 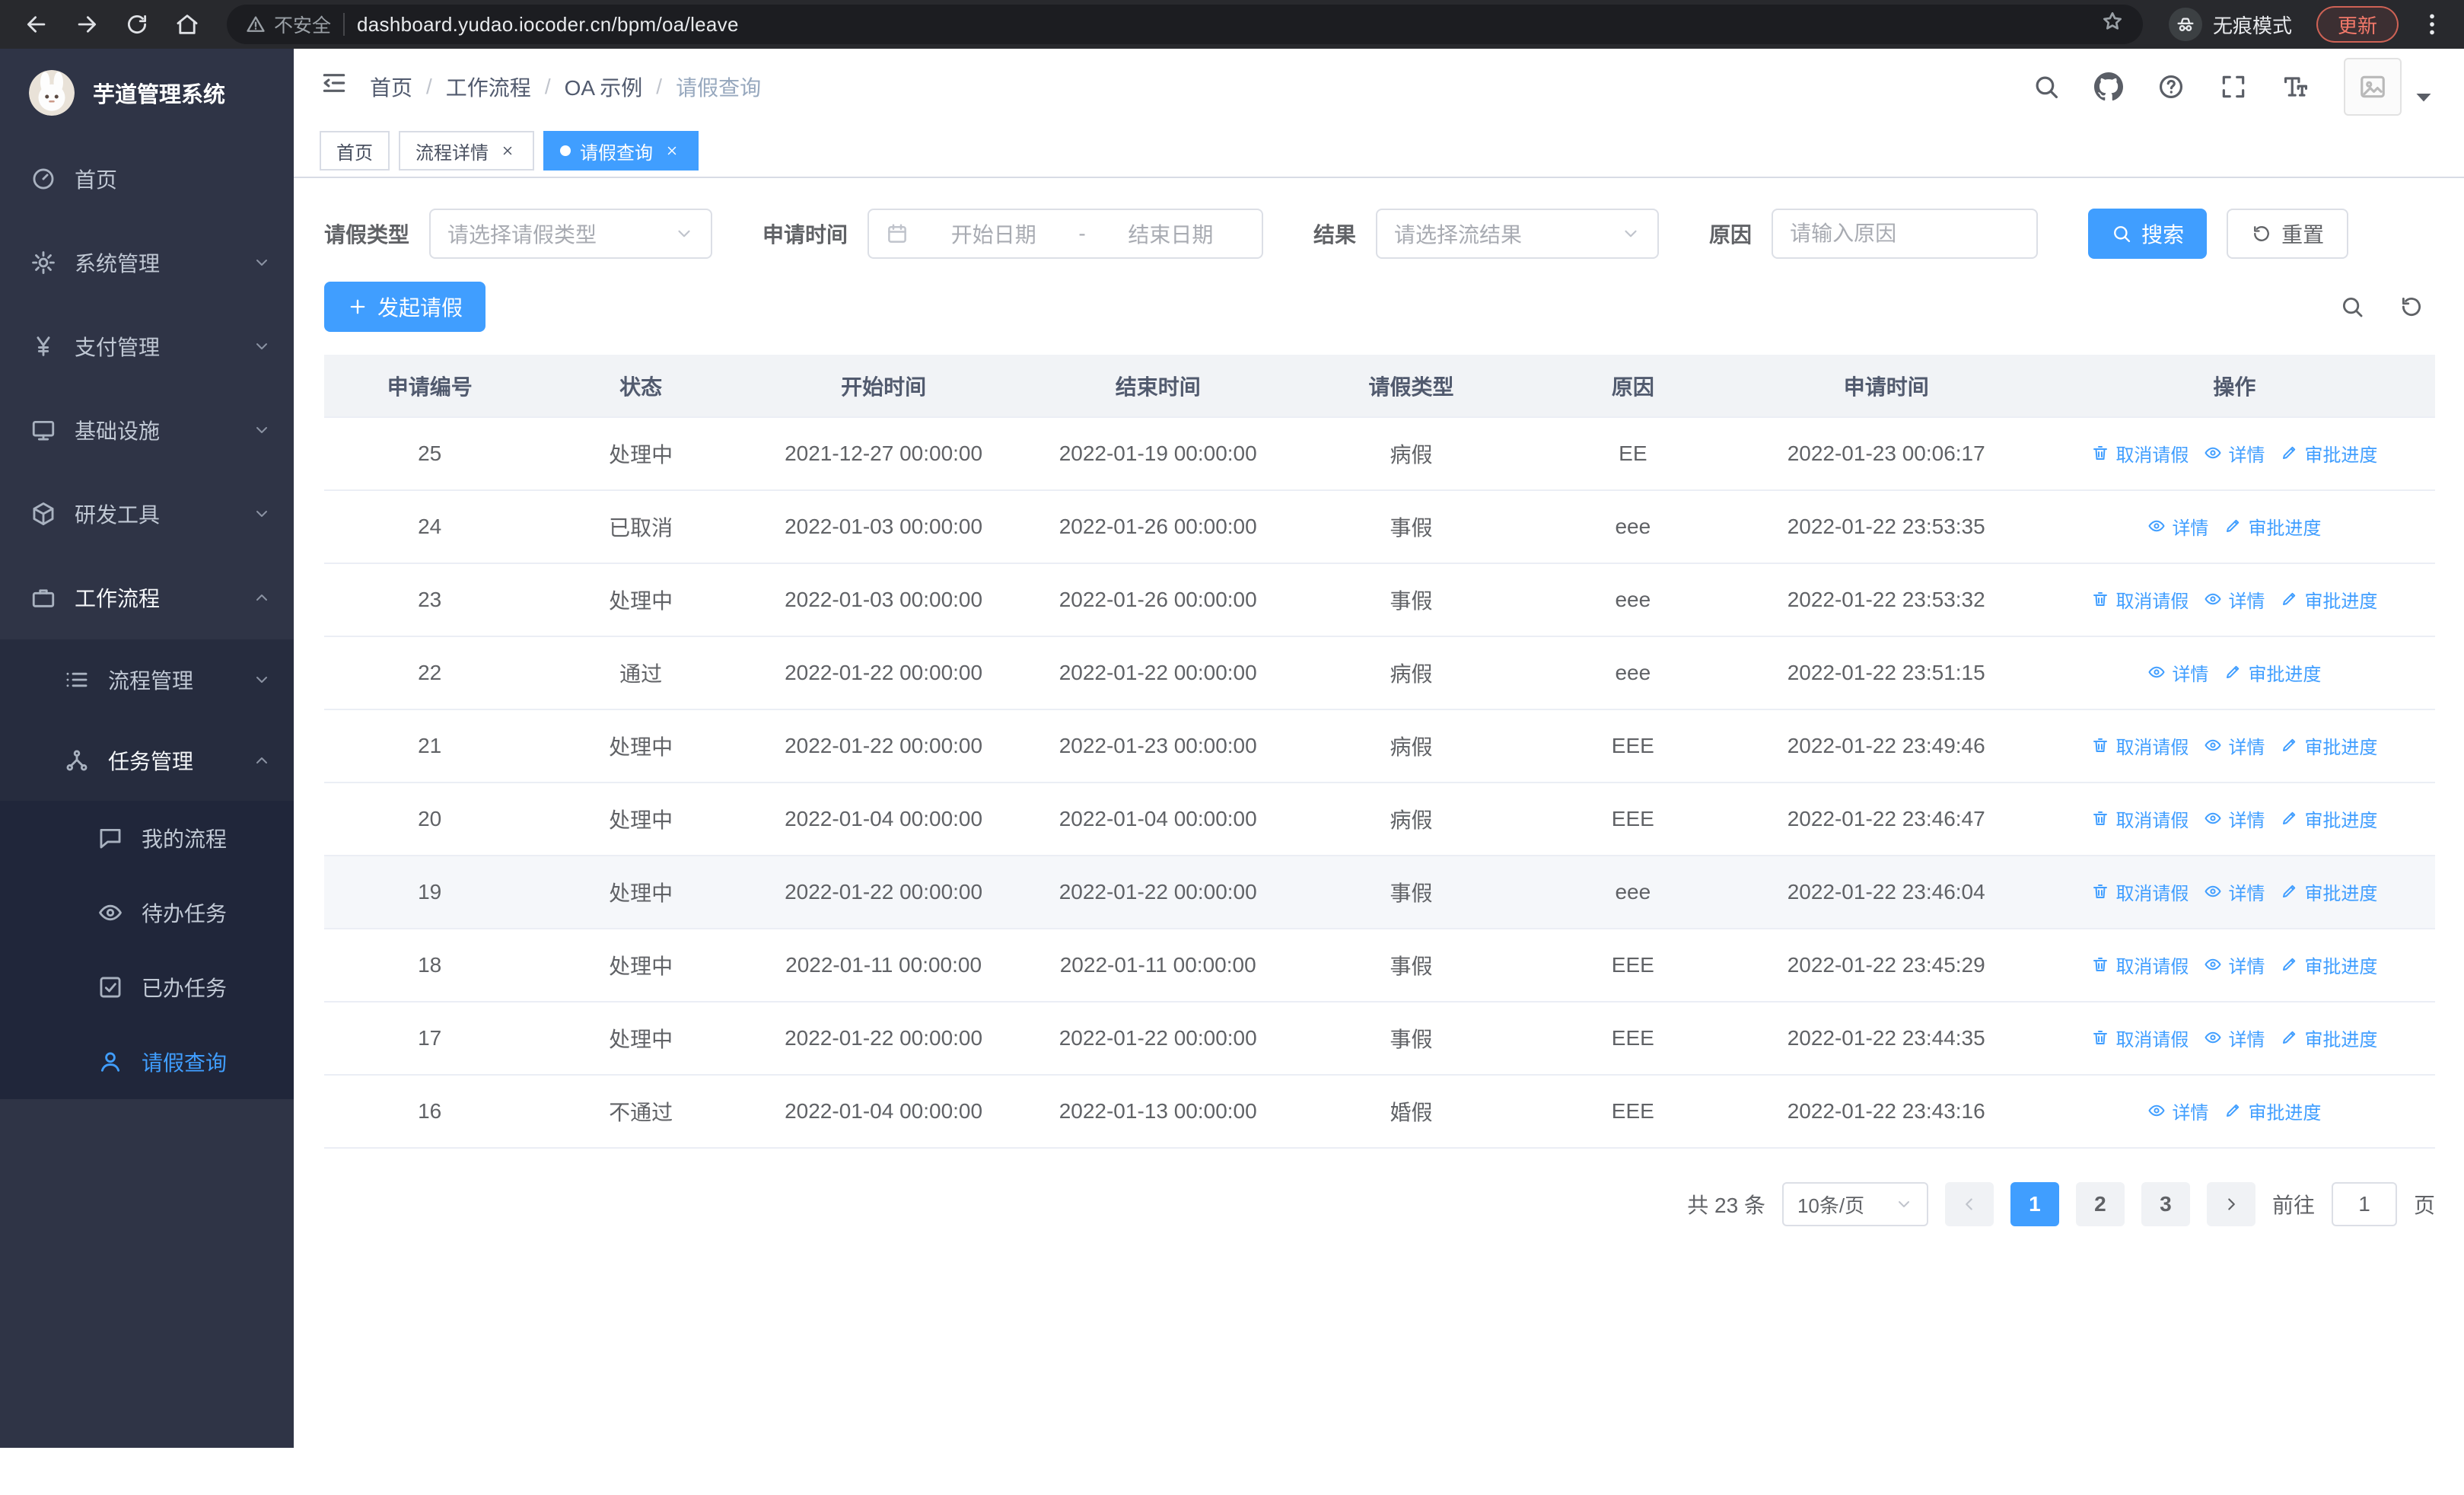 I want to click on chevron-right-icon, so click(x=2231, y=1204).